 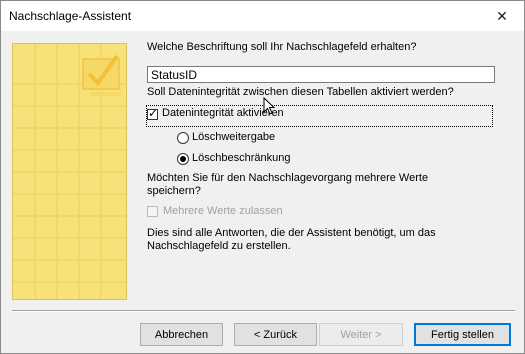 What do you see at coordinates (181, 334) in the screenshot?
I see `cancel-button: Abbrechen` at bounding box center [181, 334].